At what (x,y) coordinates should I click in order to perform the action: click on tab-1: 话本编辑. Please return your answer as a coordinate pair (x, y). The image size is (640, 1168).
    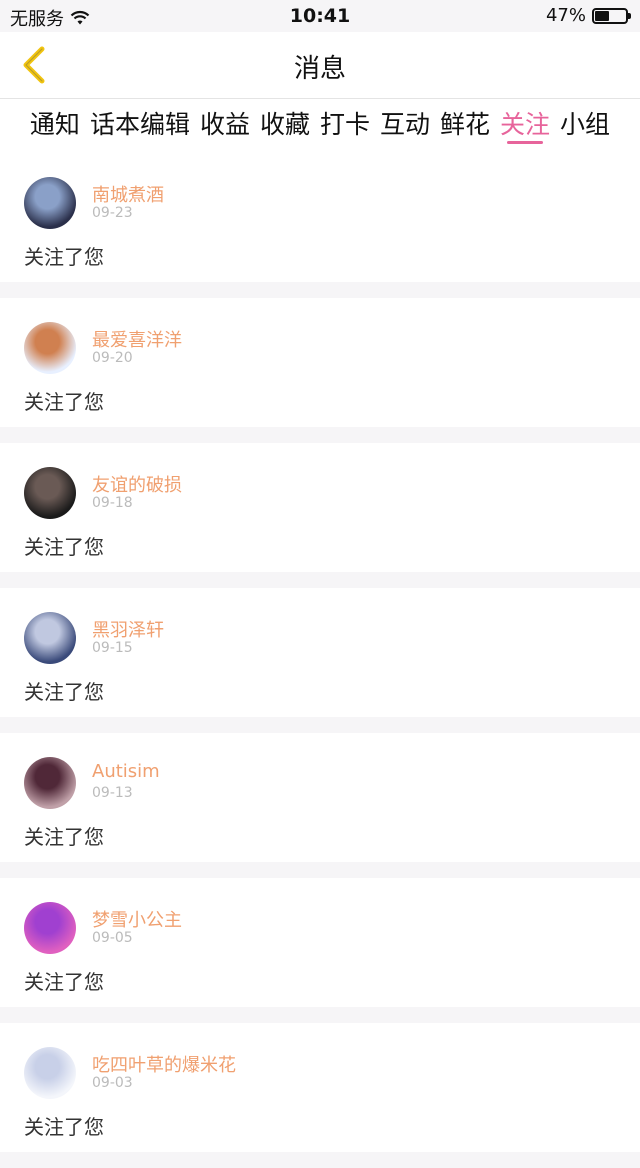
    Looking at the image, I should click on (140, 126).